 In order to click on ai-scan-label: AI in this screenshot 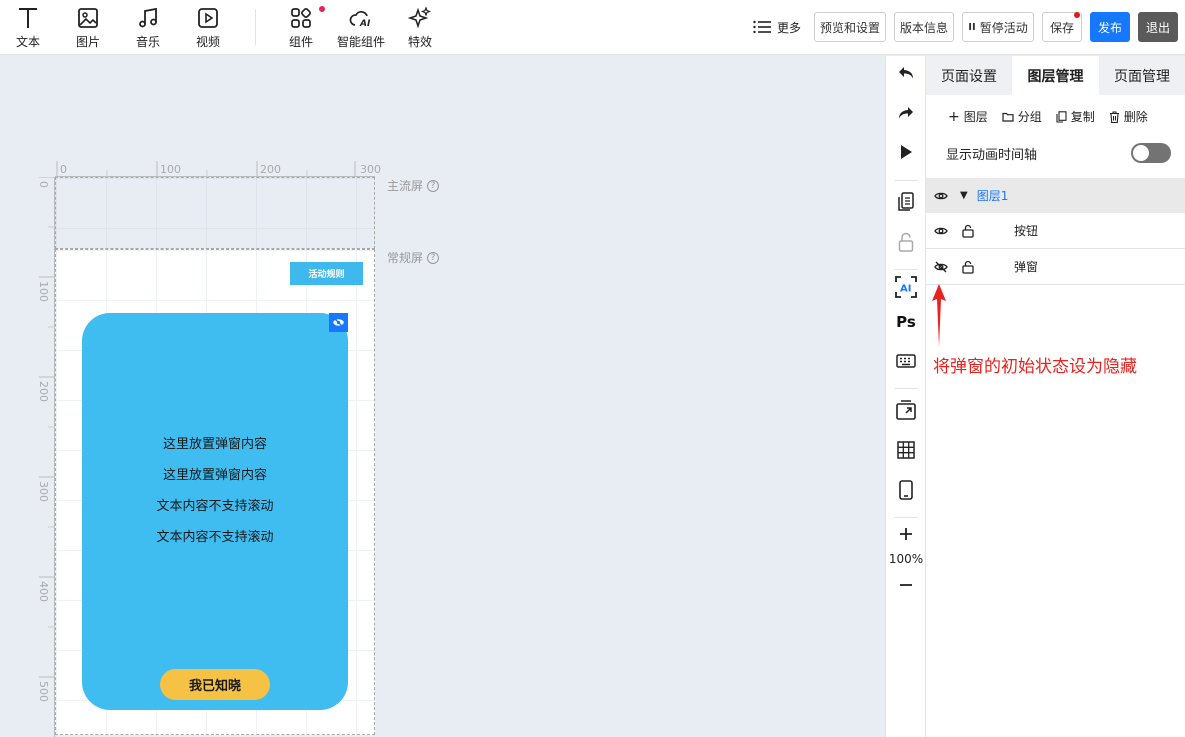, I will do `click(905, 289)`.